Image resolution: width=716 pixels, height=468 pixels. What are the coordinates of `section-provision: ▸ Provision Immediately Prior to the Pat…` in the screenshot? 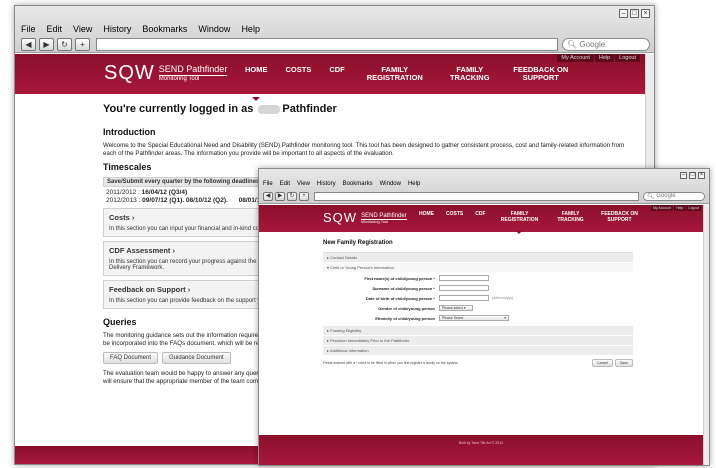 It's located at (478, 341).